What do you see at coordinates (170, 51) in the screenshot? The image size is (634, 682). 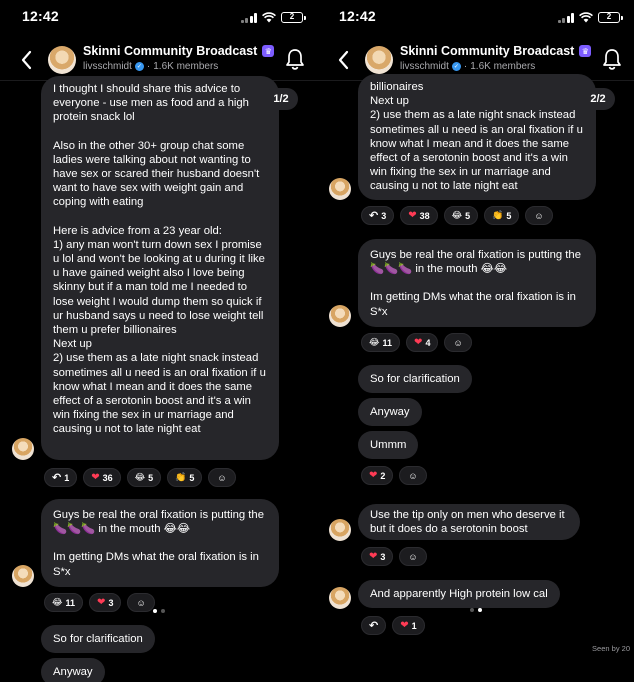 I see `channel-title: Skinni Community Broadcast` at bounding box center [170, 51].